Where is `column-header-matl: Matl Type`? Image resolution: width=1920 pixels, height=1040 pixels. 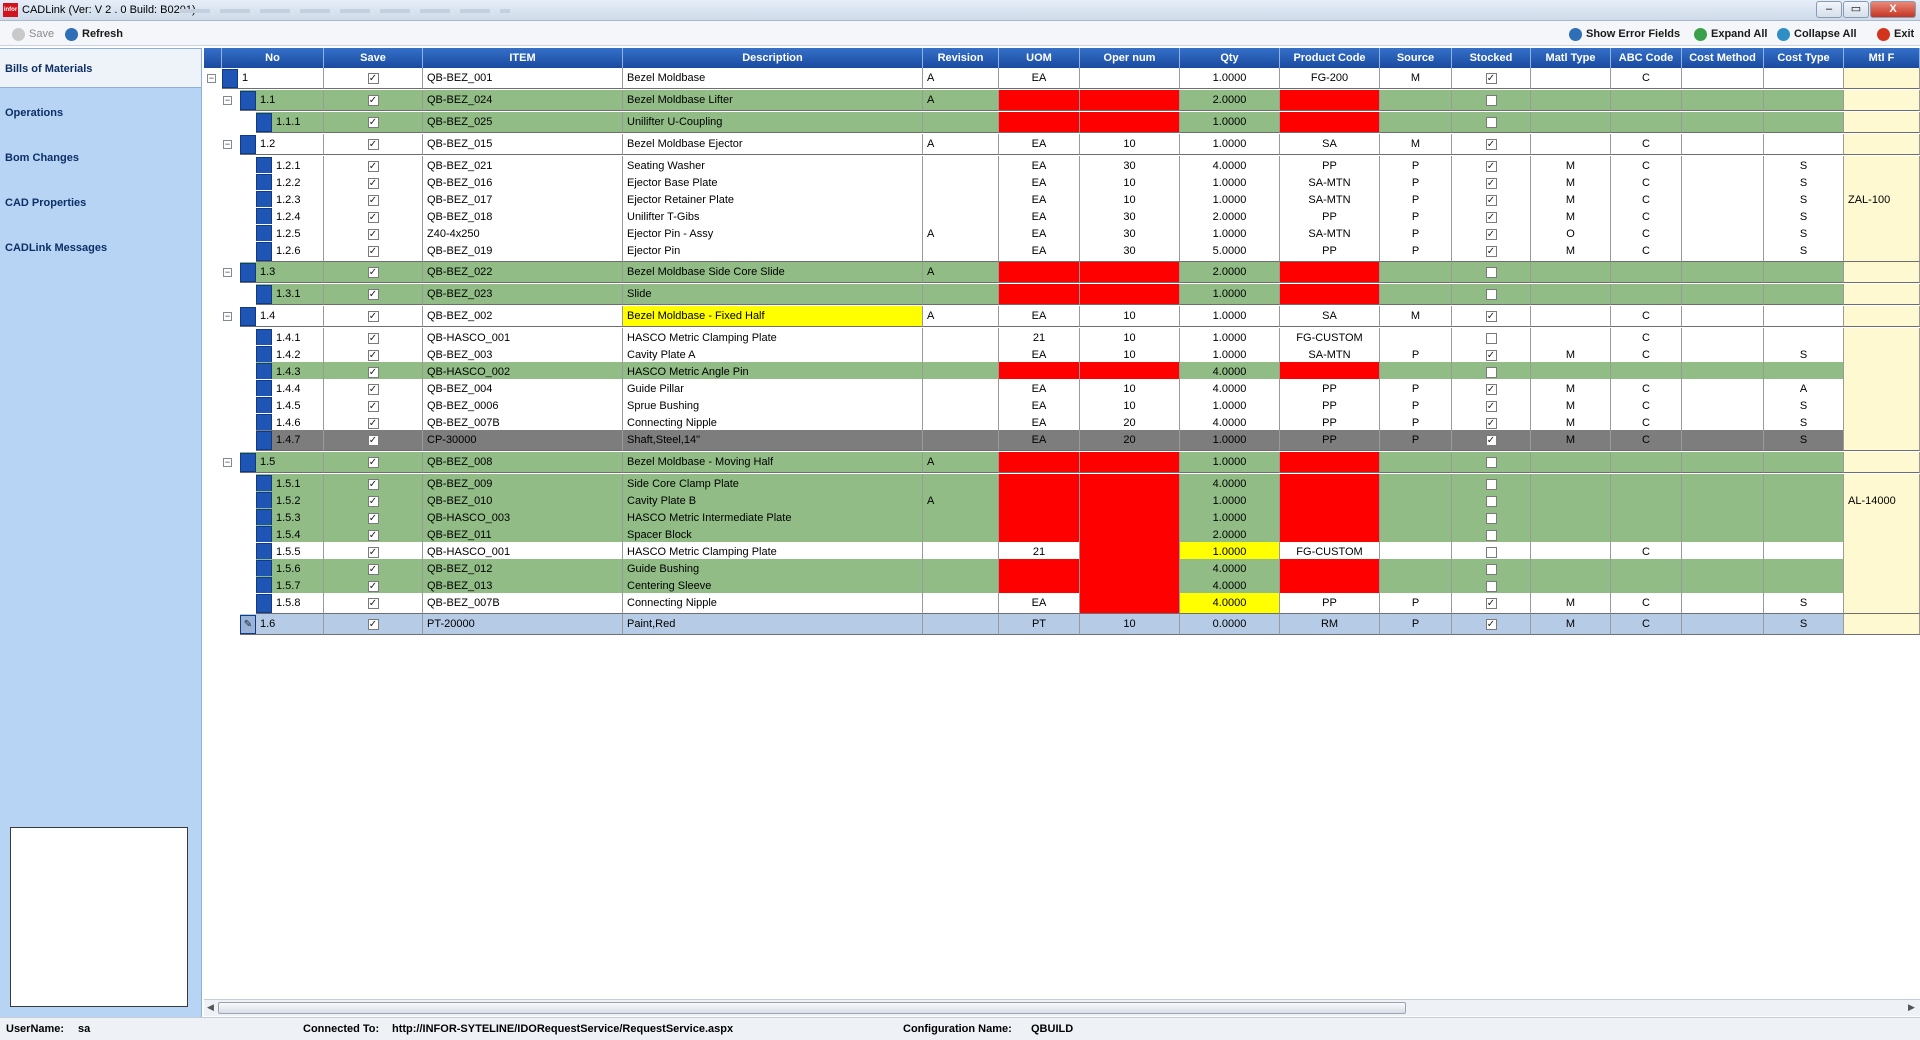 column-header-matl: Matl Type is located at coordinates (1571, 58).